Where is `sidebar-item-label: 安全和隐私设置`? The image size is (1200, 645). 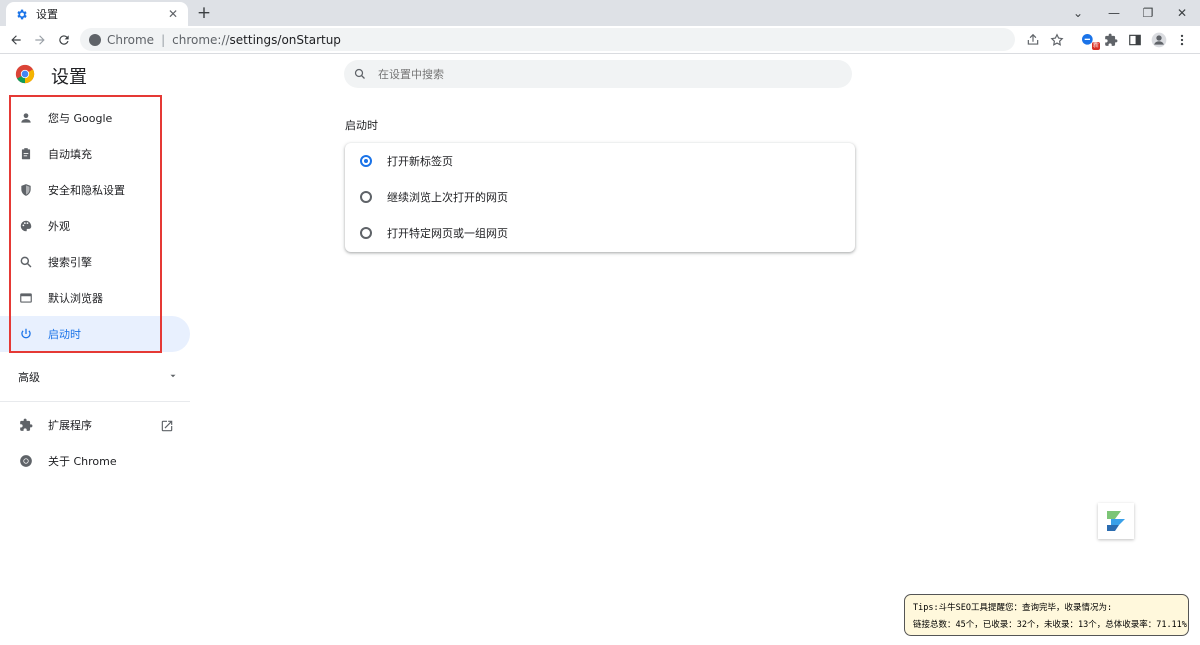 sidebar-item-label: 安全和隐私设置 is located at coordinates (86, 190).